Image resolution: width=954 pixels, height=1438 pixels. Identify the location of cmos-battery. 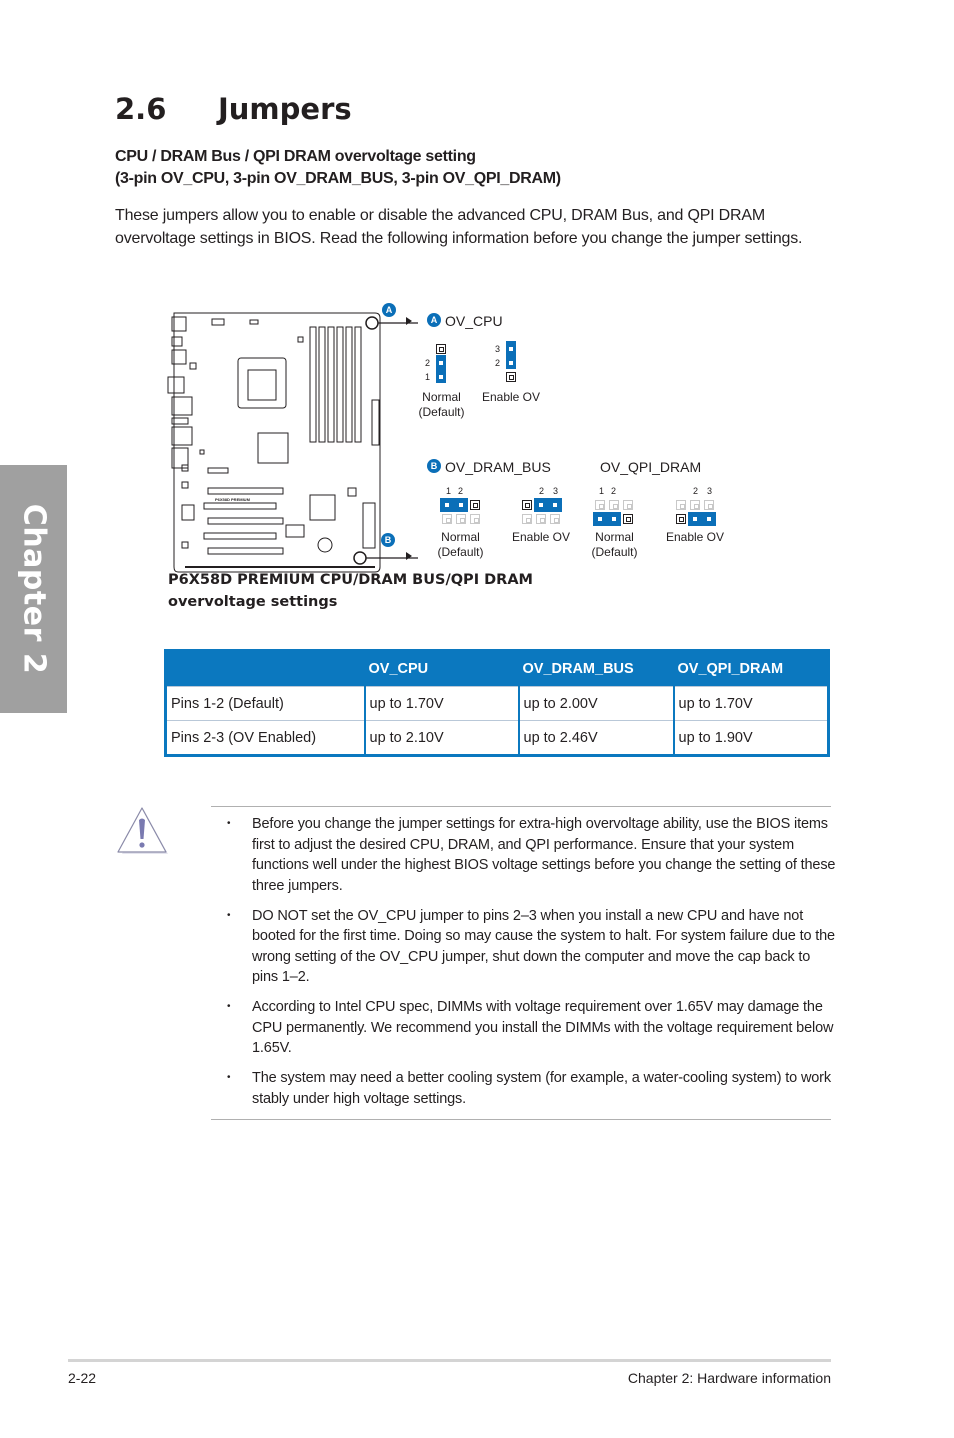
(325, 545).